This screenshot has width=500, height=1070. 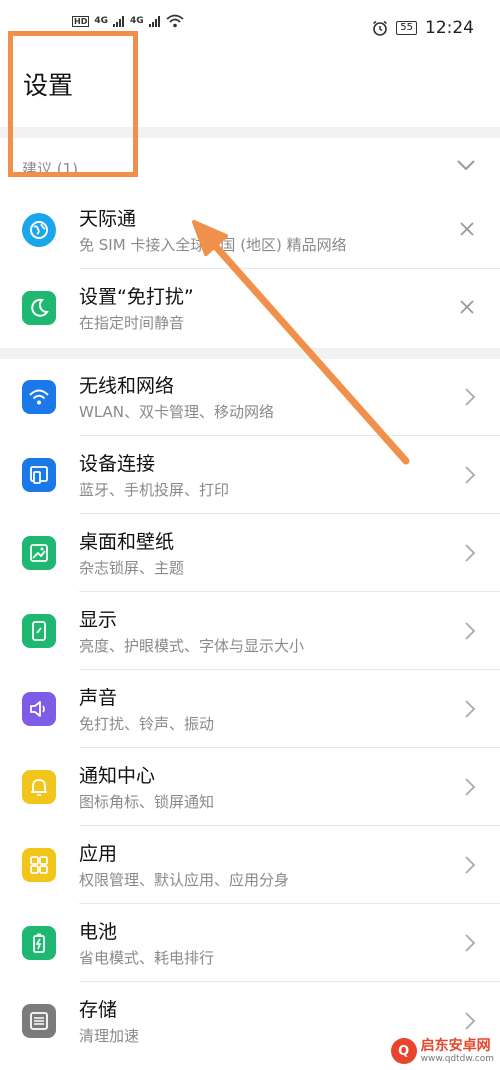 I want to click on annotation-arrow, so click(x=301, y=342).